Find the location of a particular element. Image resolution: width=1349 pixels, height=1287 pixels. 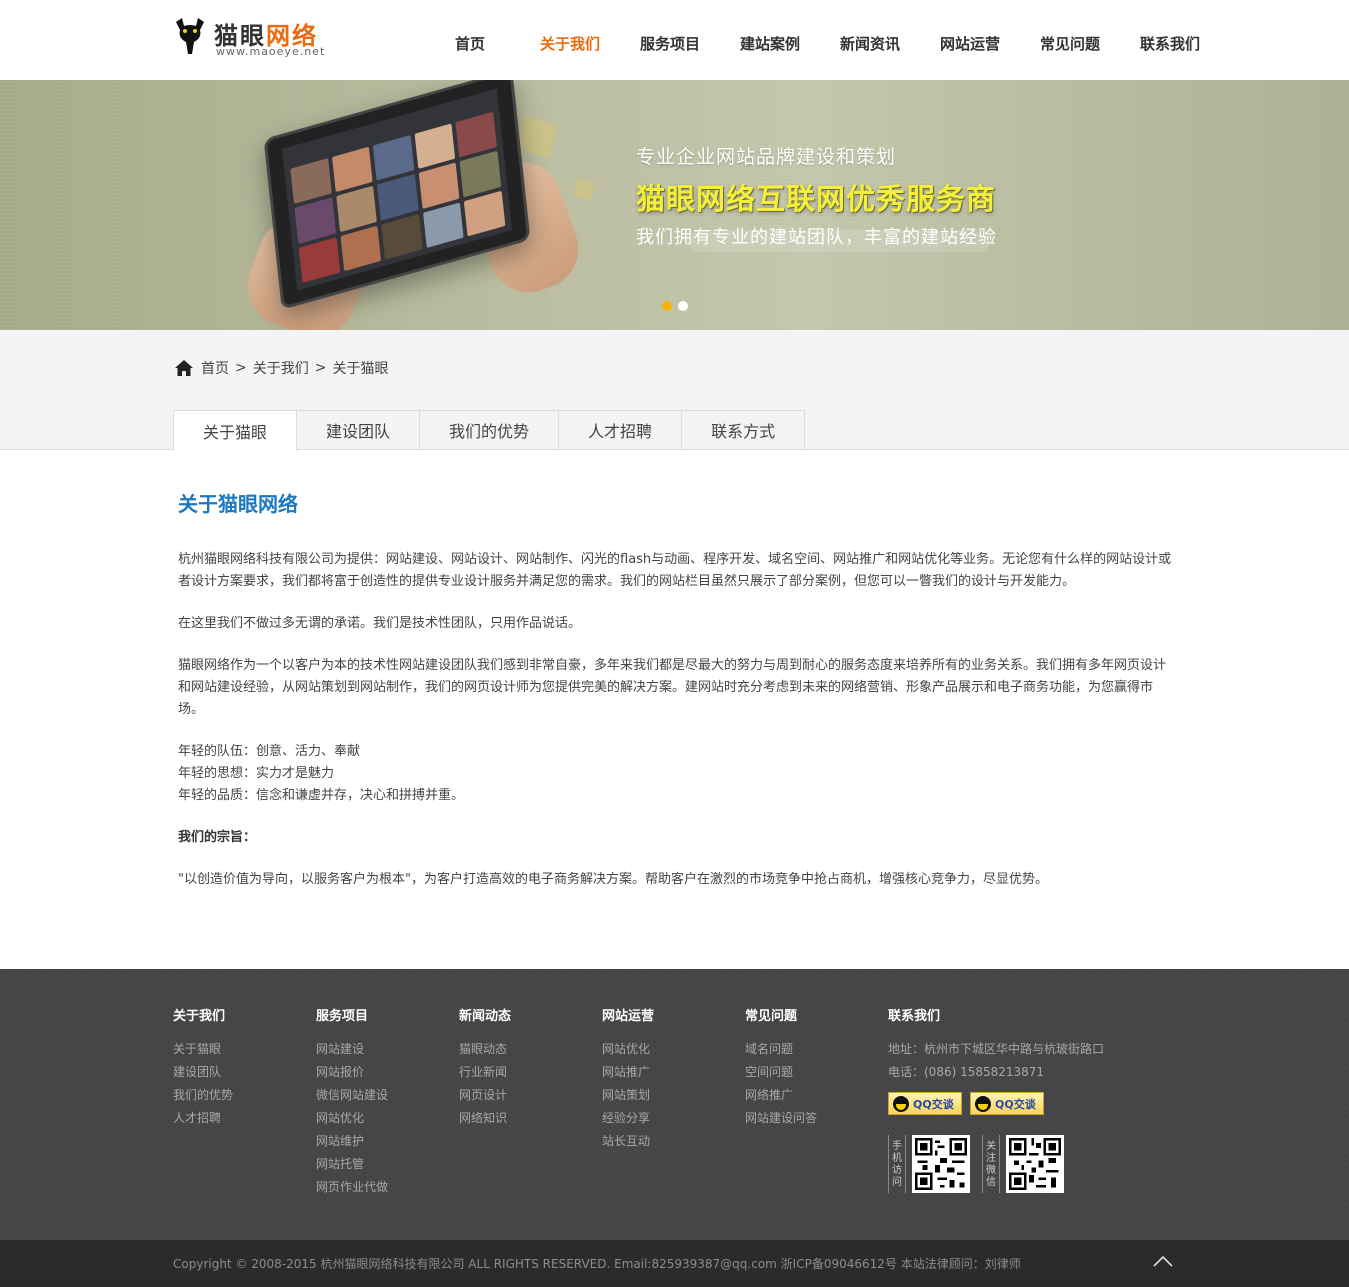

footer-column-title: 服务项目 is located at coordinates (342, 1016).